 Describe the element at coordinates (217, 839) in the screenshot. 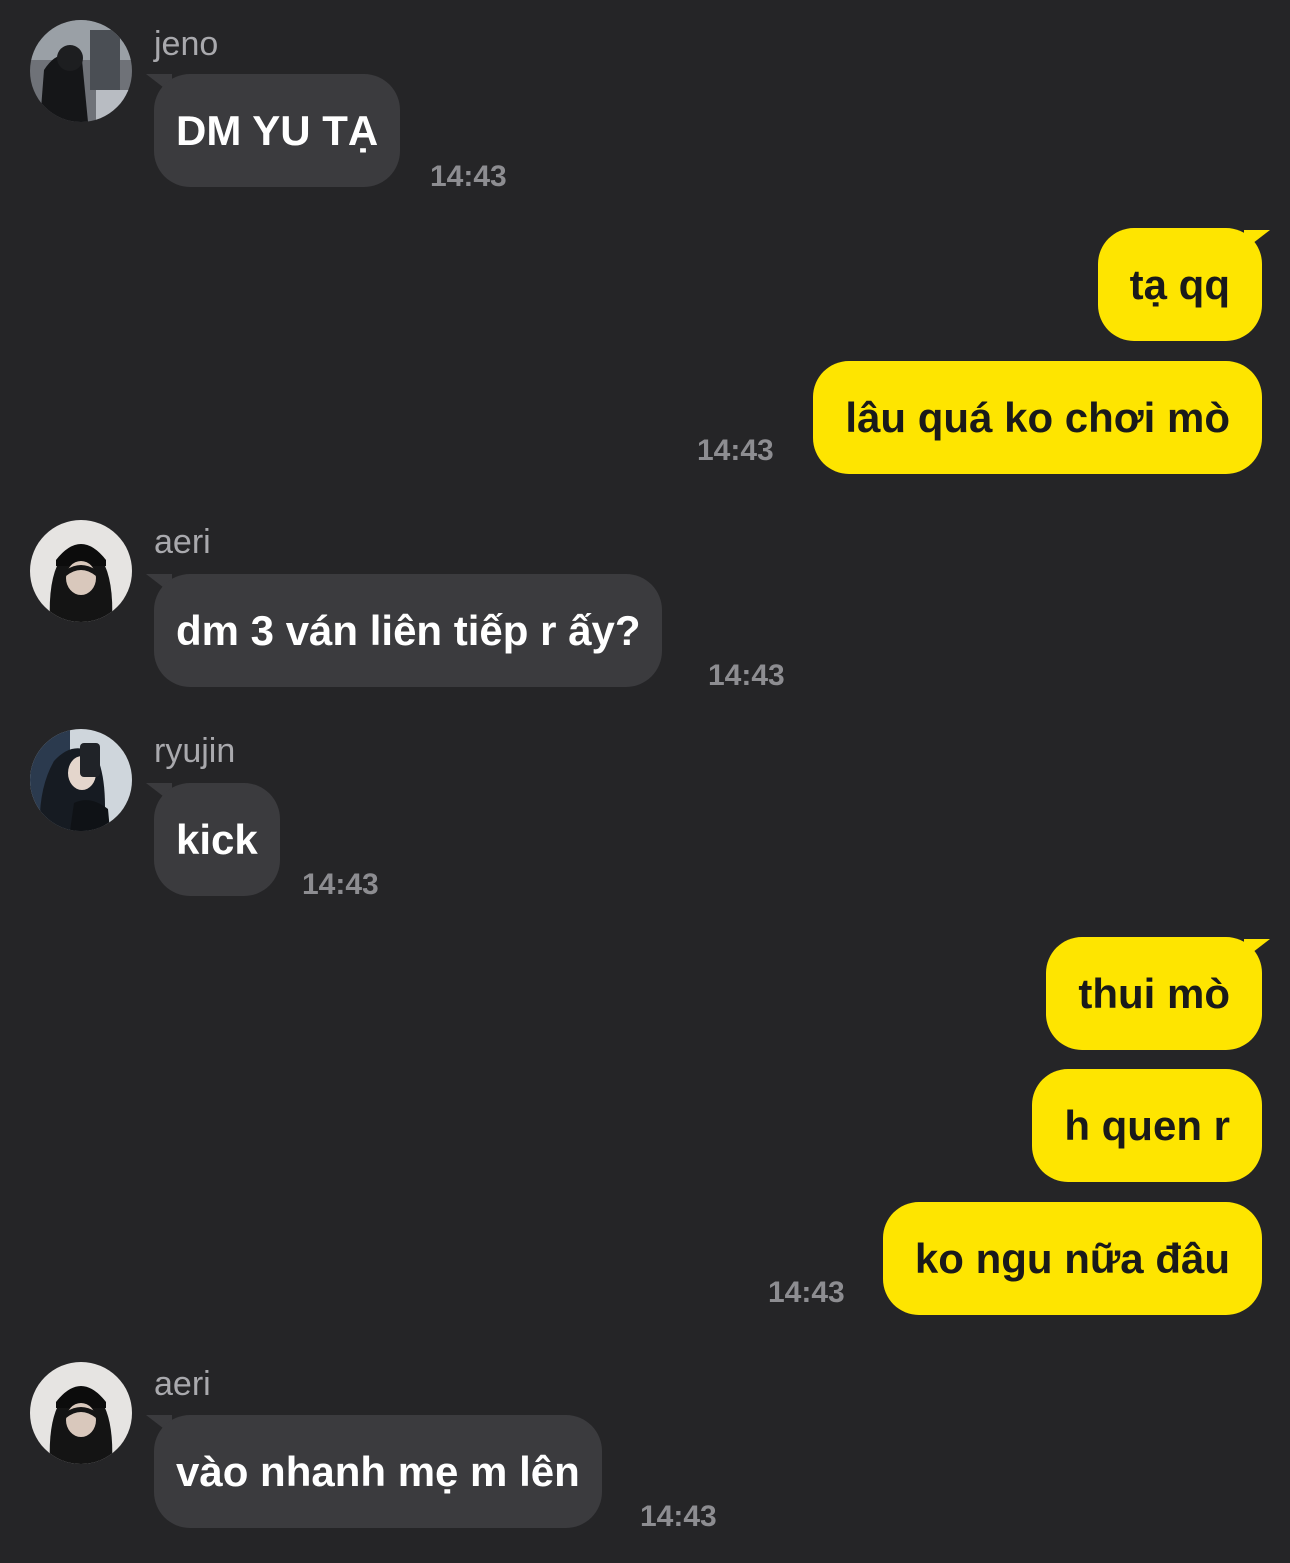

I see `message-bubble: kick` at that location.